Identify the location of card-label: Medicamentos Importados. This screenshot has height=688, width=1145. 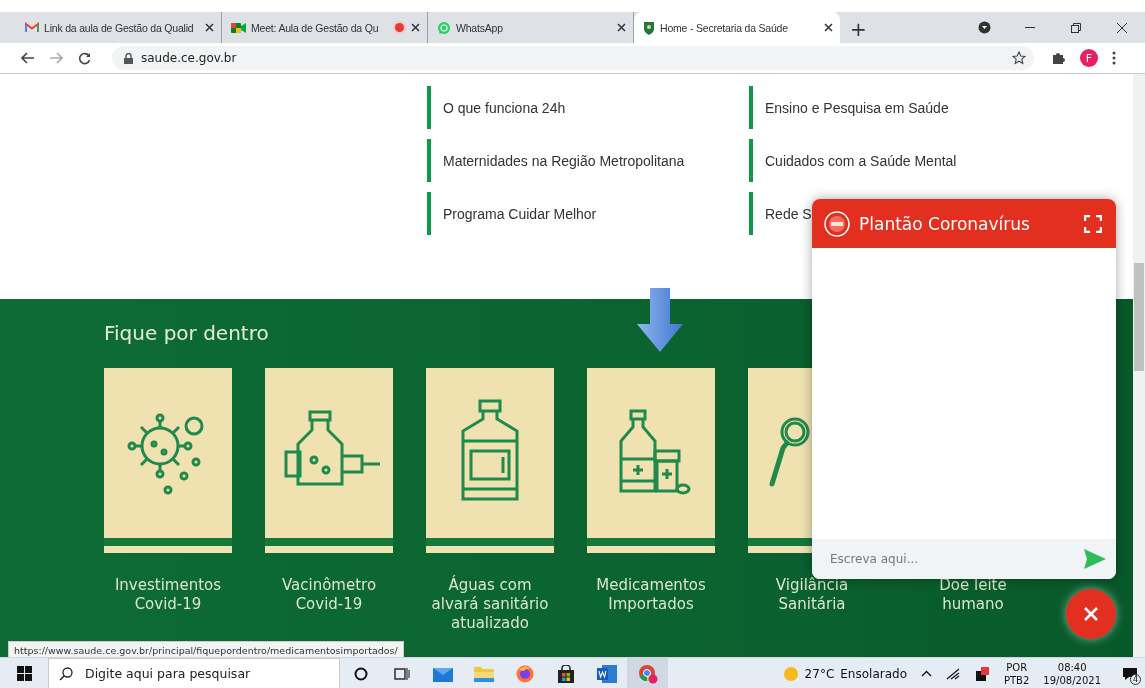
(651, 595).